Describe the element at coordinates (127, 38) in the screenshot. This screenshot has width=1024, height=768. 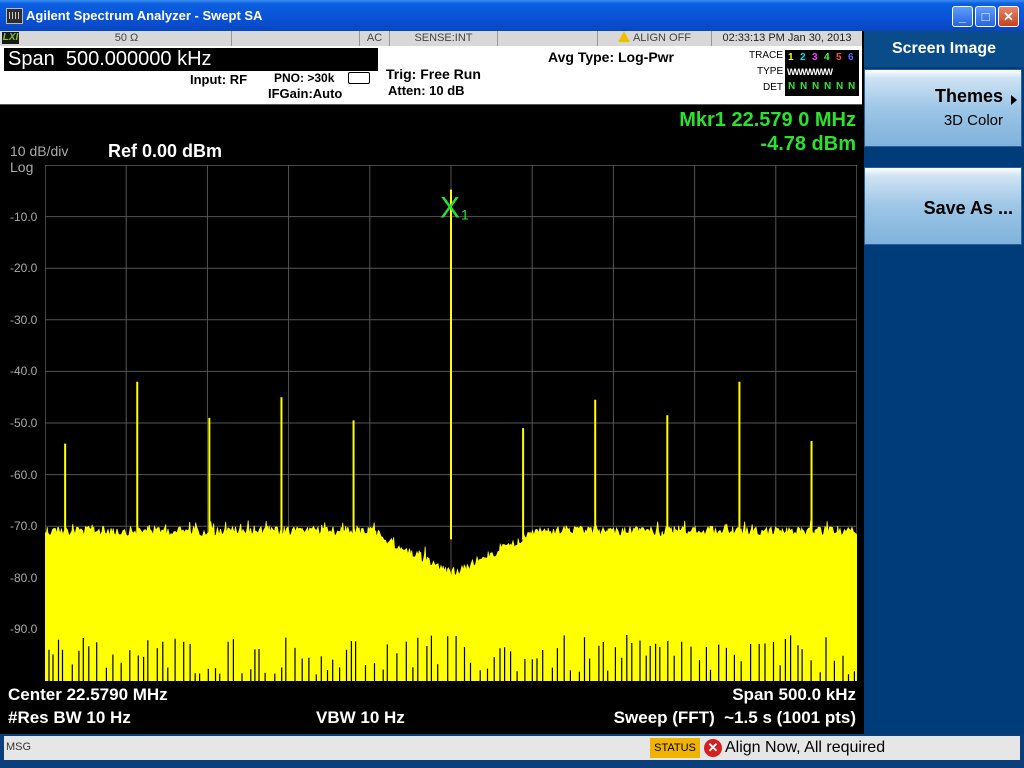
I see `impedance-indicator: 50 Ω` at that location.